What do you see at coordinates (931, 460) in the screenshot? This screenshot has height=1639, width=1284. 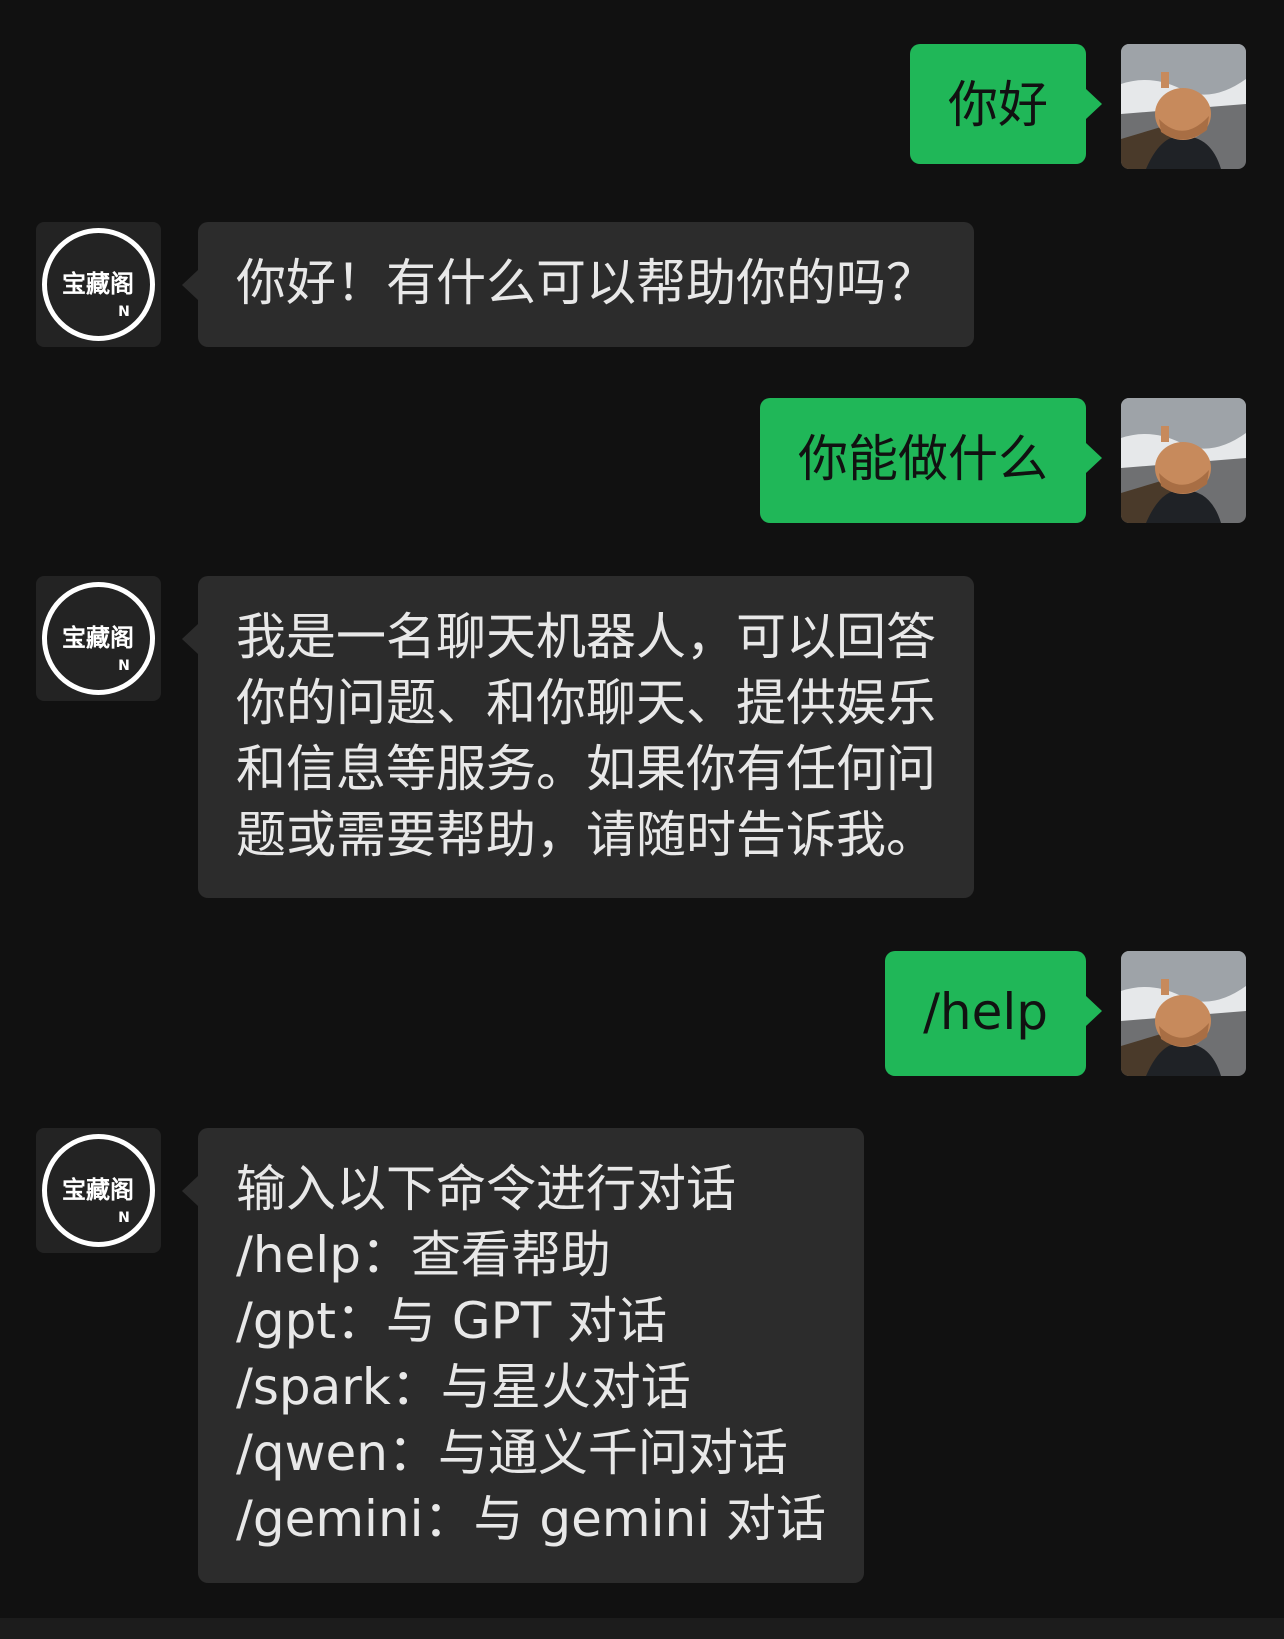 I see `user-message-bubble: 你能做什么` at bounding box center [931, 460].